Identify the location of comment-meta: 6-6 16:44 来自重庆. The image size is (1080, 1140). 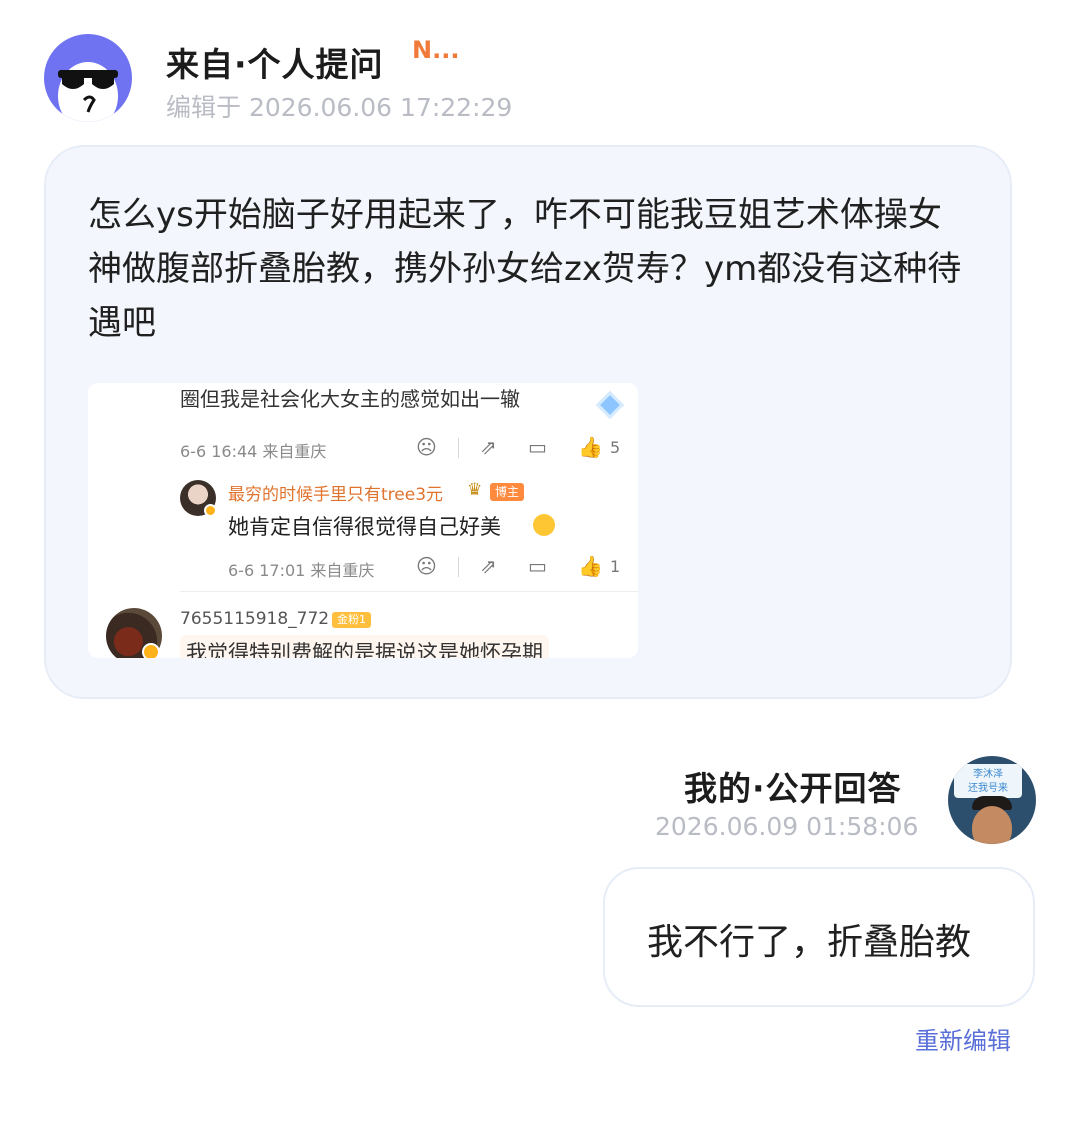
(253, 451).